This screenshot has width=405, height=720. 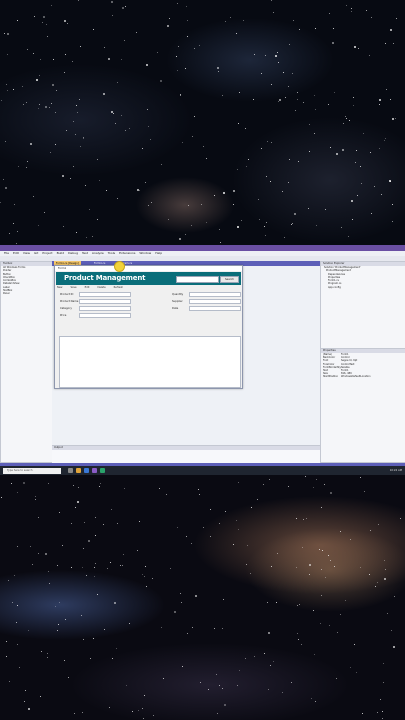 I want to click on app-icon, so click(x=102, y=470).